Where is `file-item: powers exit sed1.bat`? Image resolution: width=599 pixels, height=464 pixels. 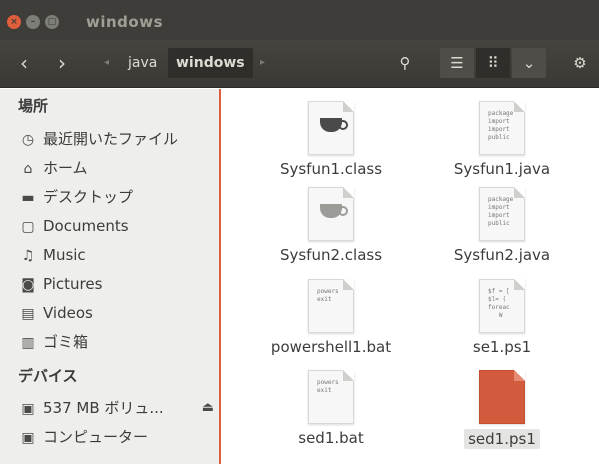
file-item: powers exit sed1.bat is located at coordinates (331, 408).